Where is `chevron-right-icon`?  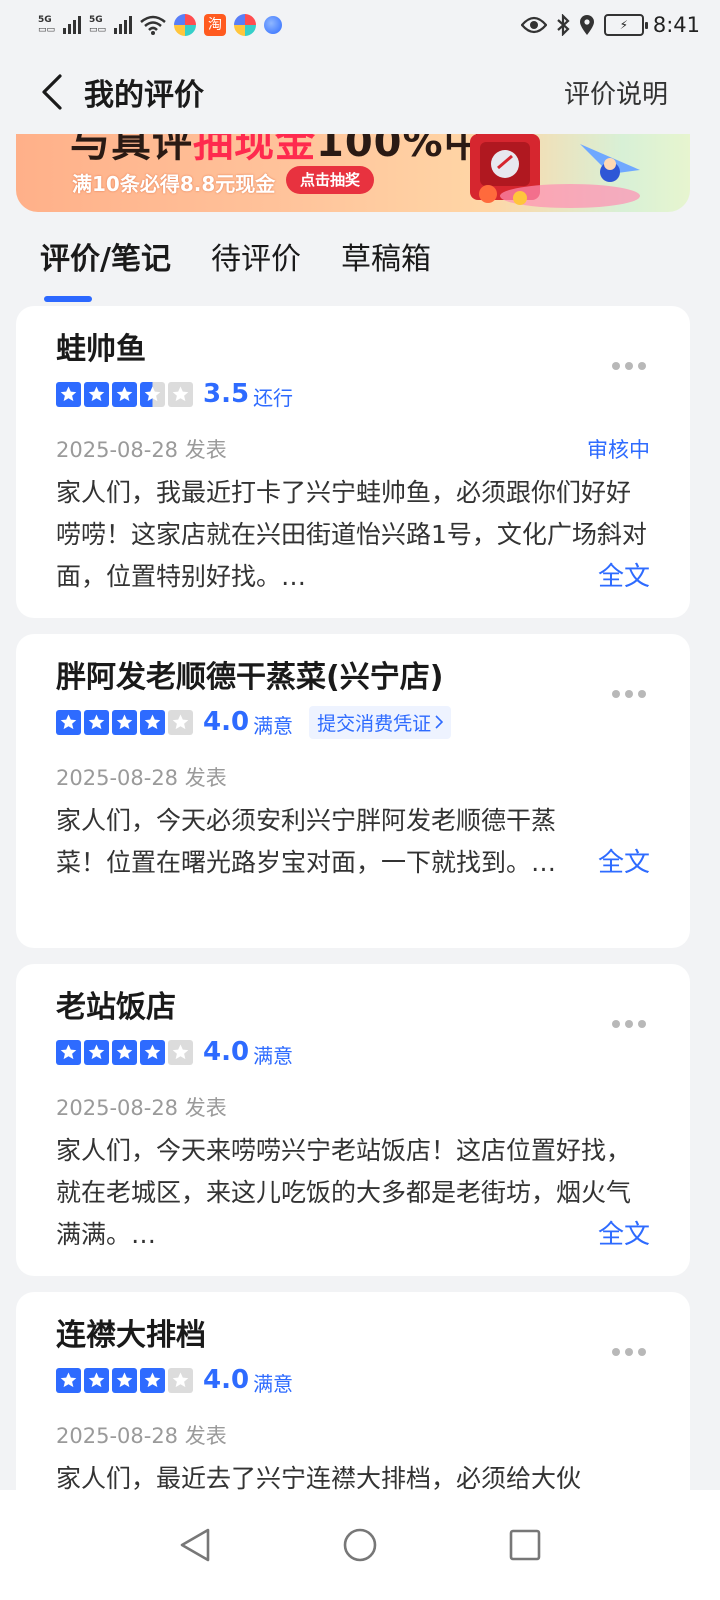
chevron-right-icon is located at coordinates (439, 722).